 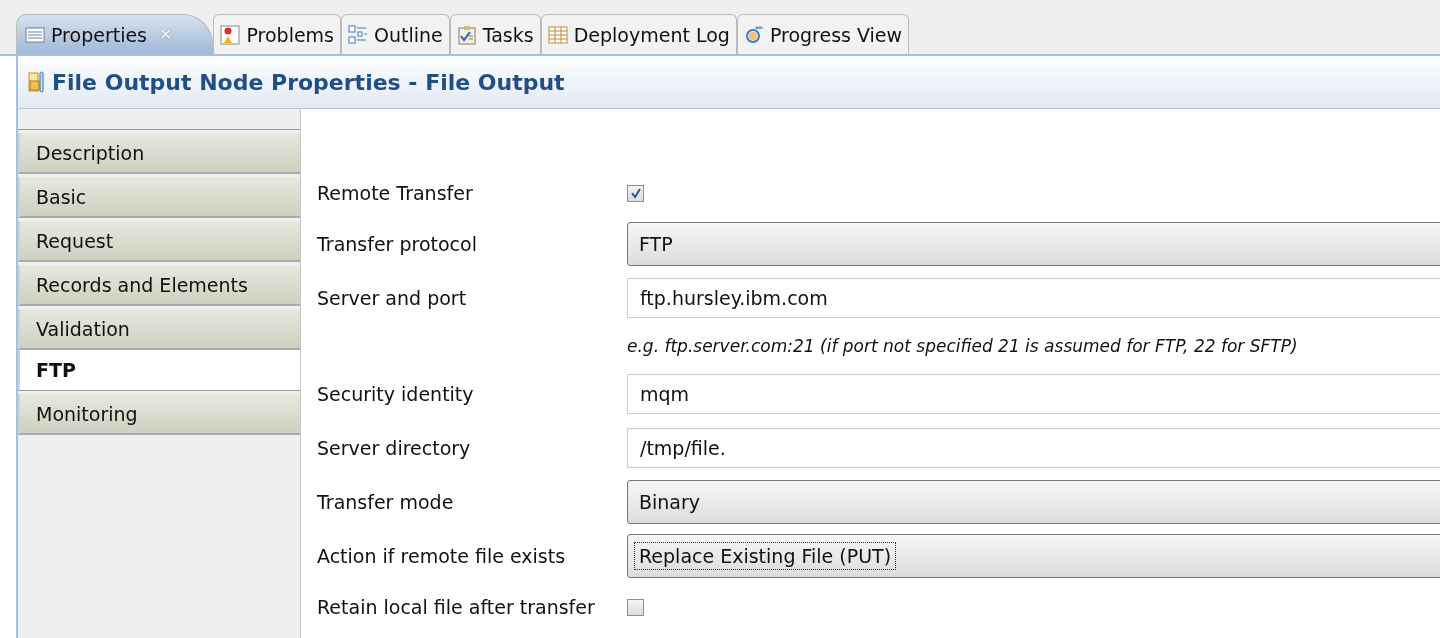 I want to click on dropdown: Replace Existing File (PUT), so click(x=1033, y=556).